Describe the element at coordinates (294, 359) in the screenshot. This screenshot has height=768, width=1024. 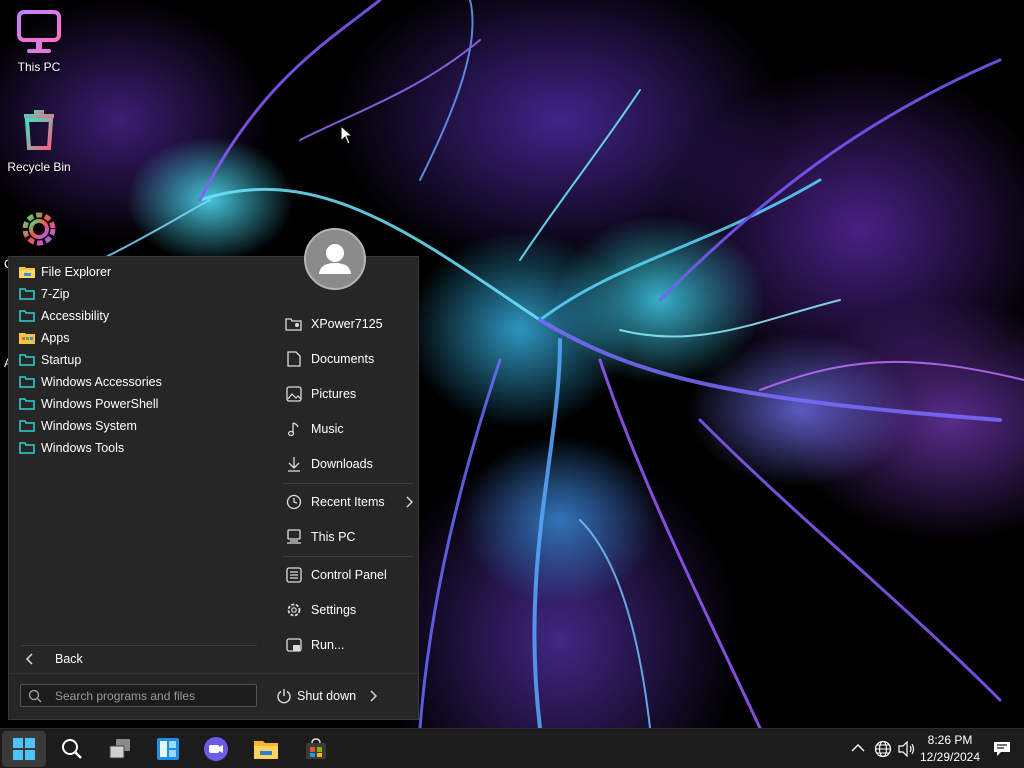
I see `document-icon` at that location.